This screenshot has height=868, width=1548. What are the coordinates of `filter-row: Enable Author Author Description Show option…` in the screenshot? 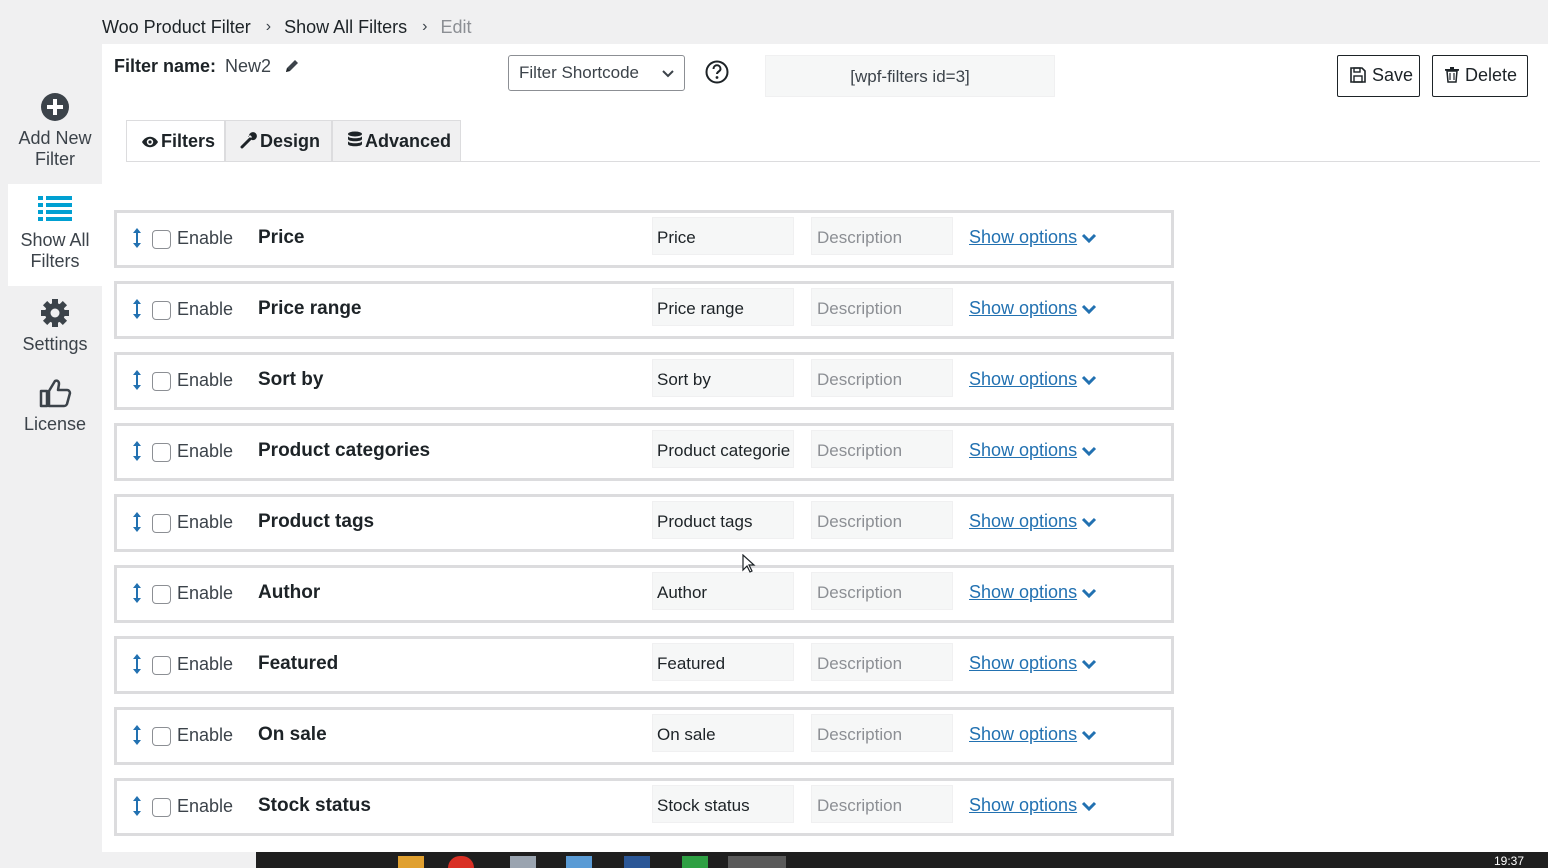 It's located at (644, 594).